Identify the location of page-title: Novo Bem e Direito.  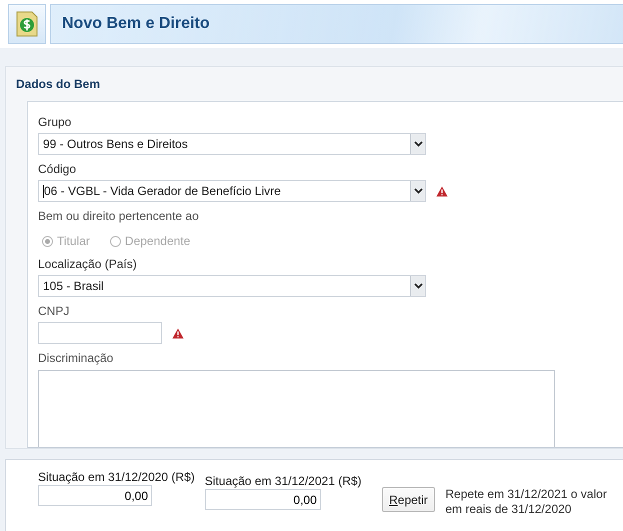
(136, 24).